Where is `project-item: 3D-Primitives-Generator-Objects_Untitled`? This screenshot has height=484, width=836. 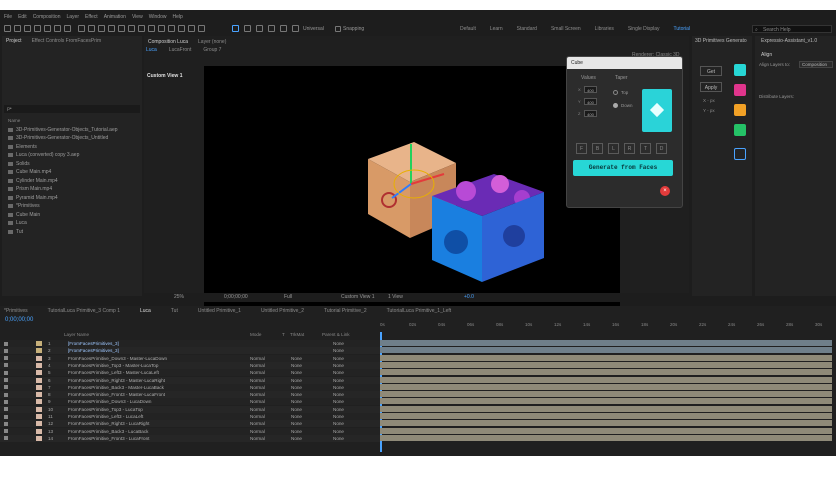
project-item: 3D-Primitives-Generator-Objects_Untitled is located at coordinates (58, 138).